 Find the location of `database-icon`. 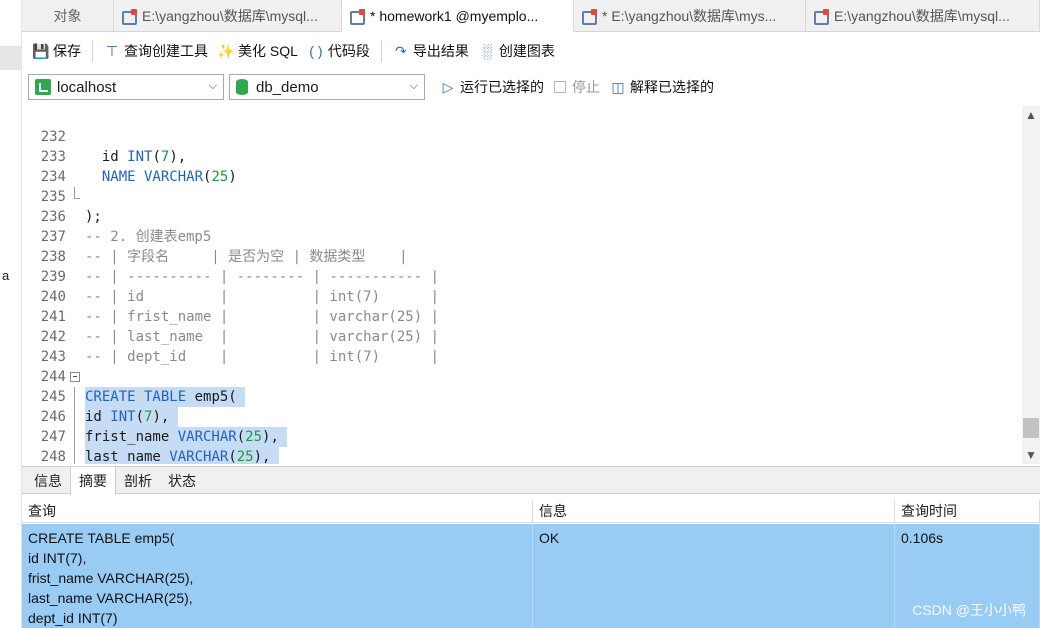

database-icon is located at coordinates (242, 87).